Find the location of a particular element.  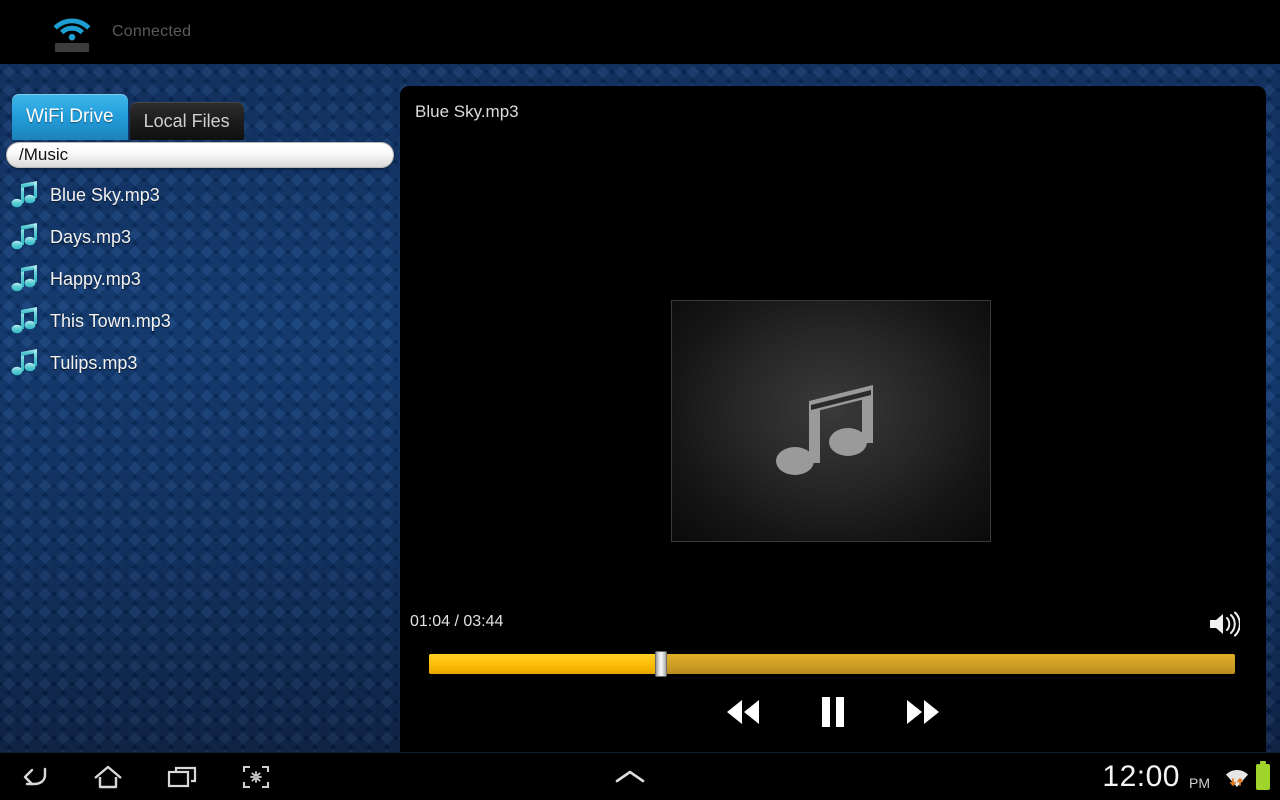

pause-icon is located at coordinates (833, 712).